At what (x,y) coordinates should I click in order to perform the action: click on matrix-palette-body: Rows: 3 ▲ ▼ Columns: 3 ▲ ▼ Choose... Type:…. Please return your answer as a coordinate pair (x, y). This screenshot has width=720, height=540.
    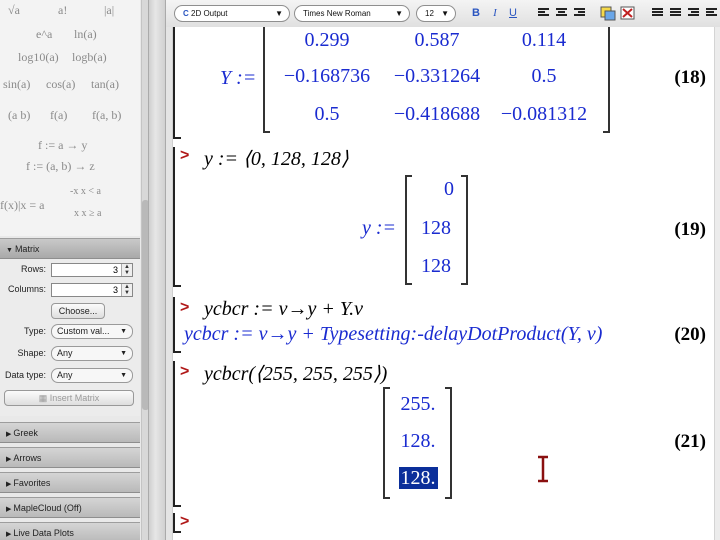
    Looking at the image, I should click on (70, 337).